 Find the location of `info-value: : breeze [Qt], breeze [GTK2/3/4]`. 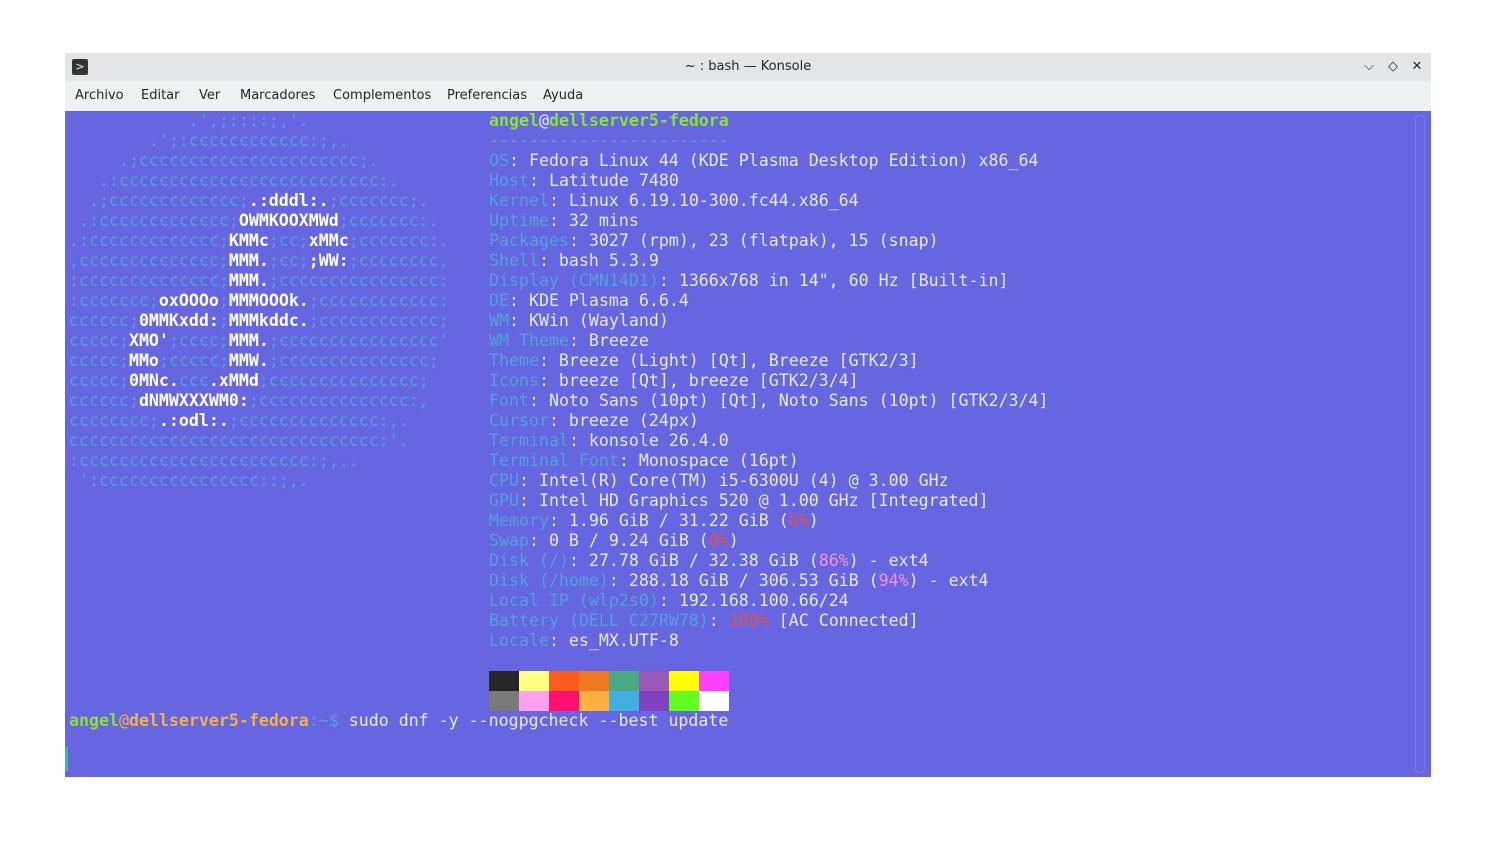

info-value: : breeze [Qt], breeze [GTK2/3/4] is located at coordinates (698, 380).